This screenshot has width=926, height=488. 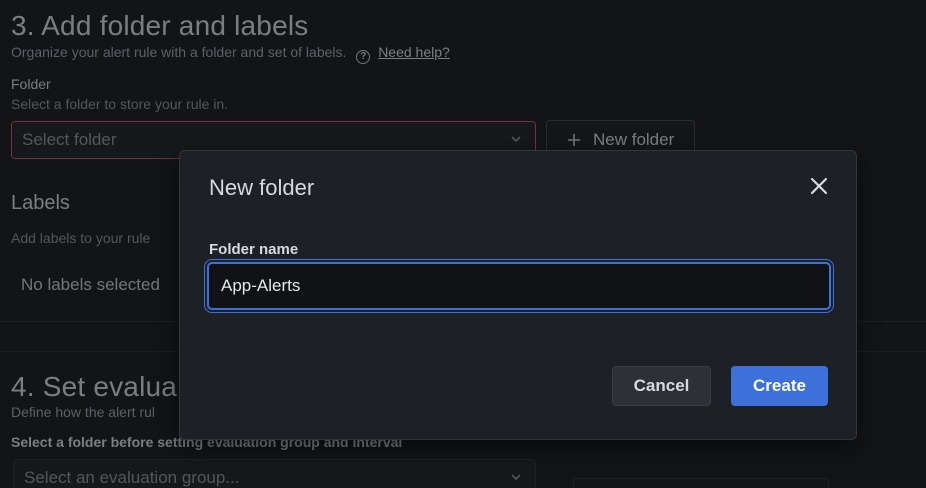 I want to click on close-icon, so click(x=819, y=186).